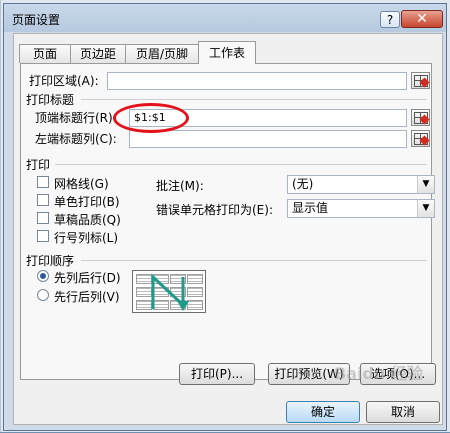  I want to click on print-heading: 打印, so click(38, 165).